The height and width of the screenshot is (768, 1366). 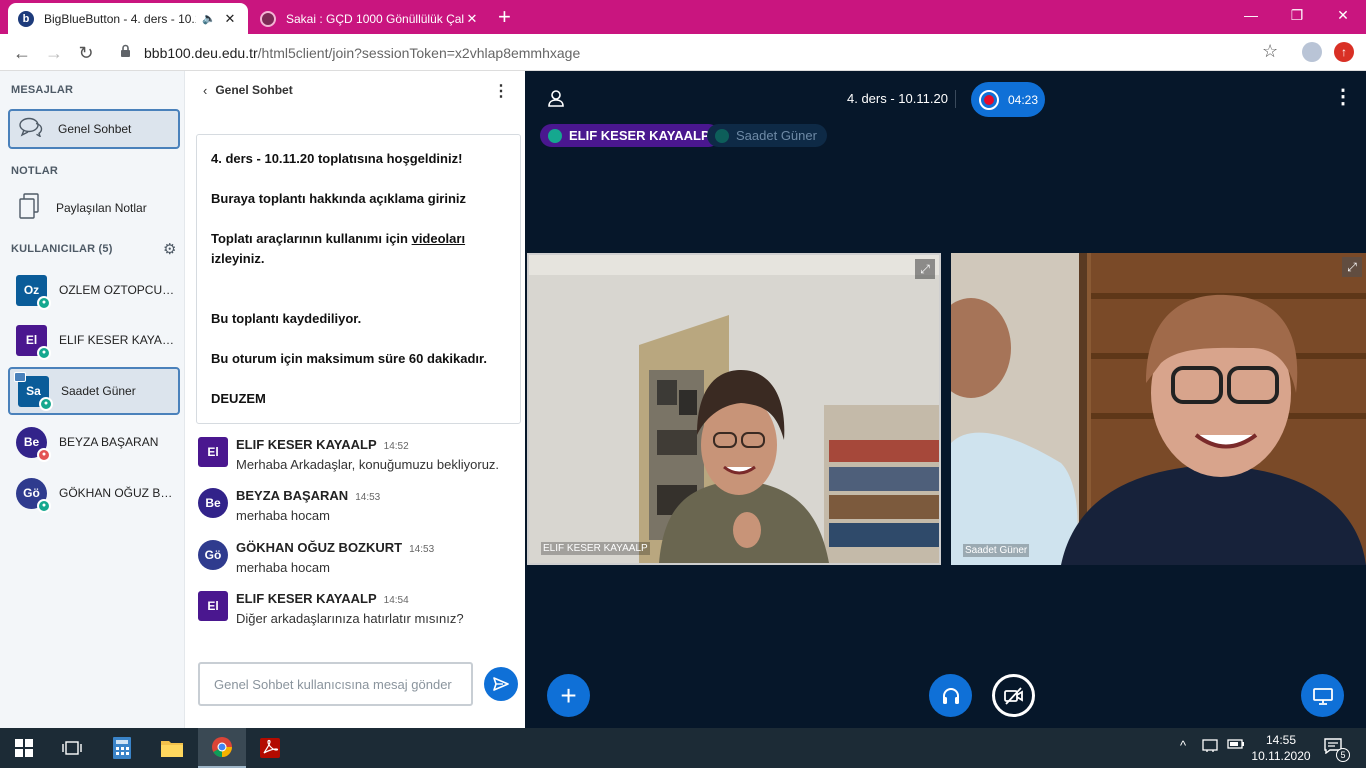 I want to click on minimize-icon: —, so click(x=1251, y=15).